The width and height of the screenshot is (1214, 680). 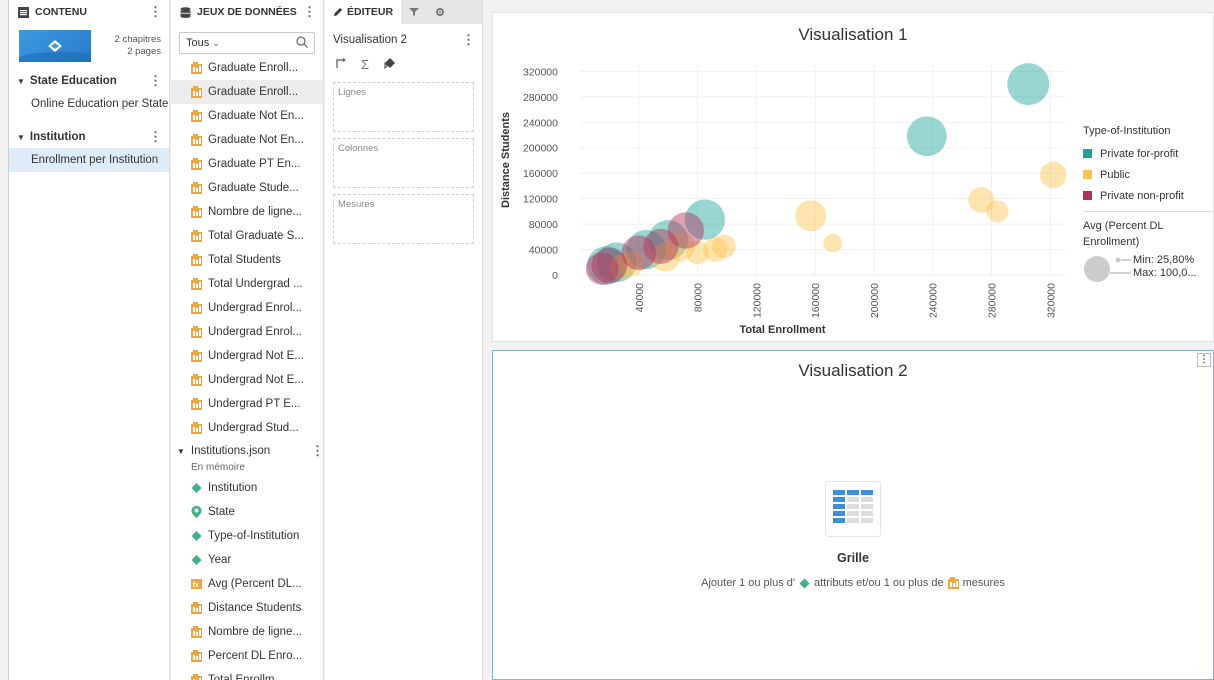 I want to click on attribute-item: State, so click(x=247, y=512).